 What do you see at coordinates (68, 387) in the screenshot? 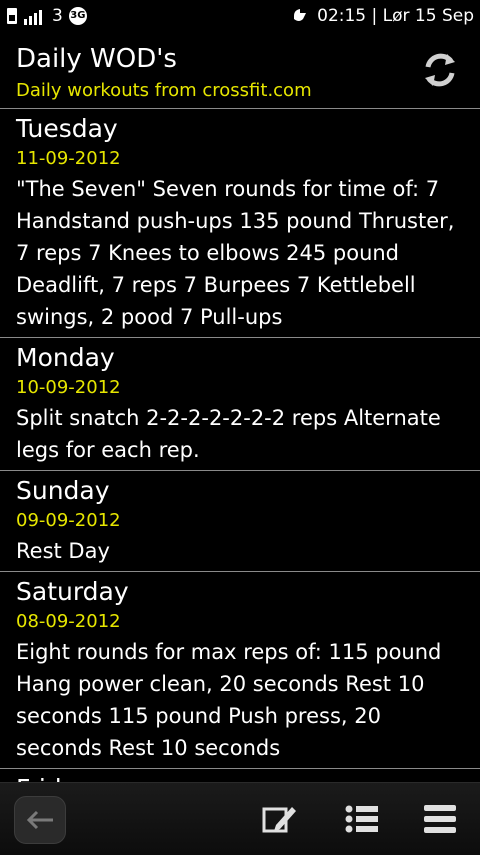
I see `entry-date: 10-09-2012` at bounding box center [68, 387].